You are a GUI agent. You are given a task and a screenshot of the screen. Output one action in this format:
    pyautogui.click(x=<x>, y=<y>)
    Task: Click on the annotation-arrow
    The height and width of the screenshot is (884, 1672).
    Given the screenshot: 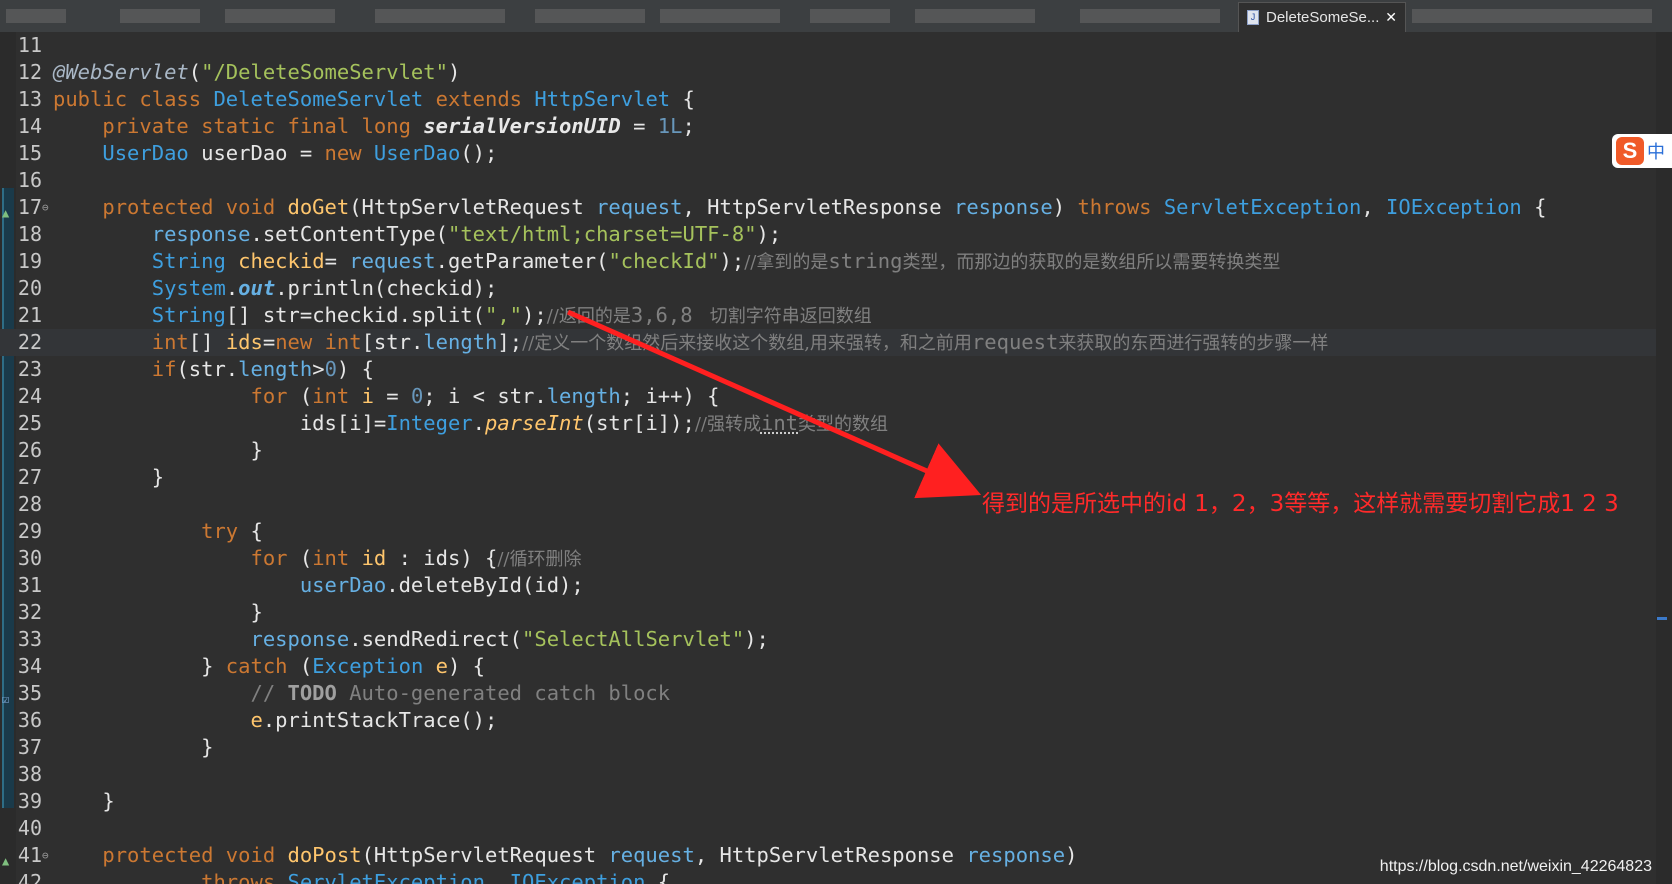 What is the action you would take?
    pyautogui.click(x=774, y=404)
    